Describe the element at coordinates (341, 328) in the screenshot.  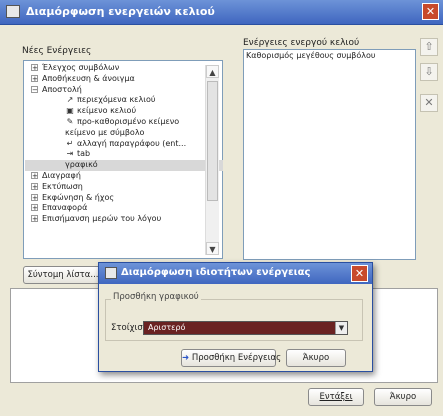
I see `chevron-down-icon: ▼` at that location.